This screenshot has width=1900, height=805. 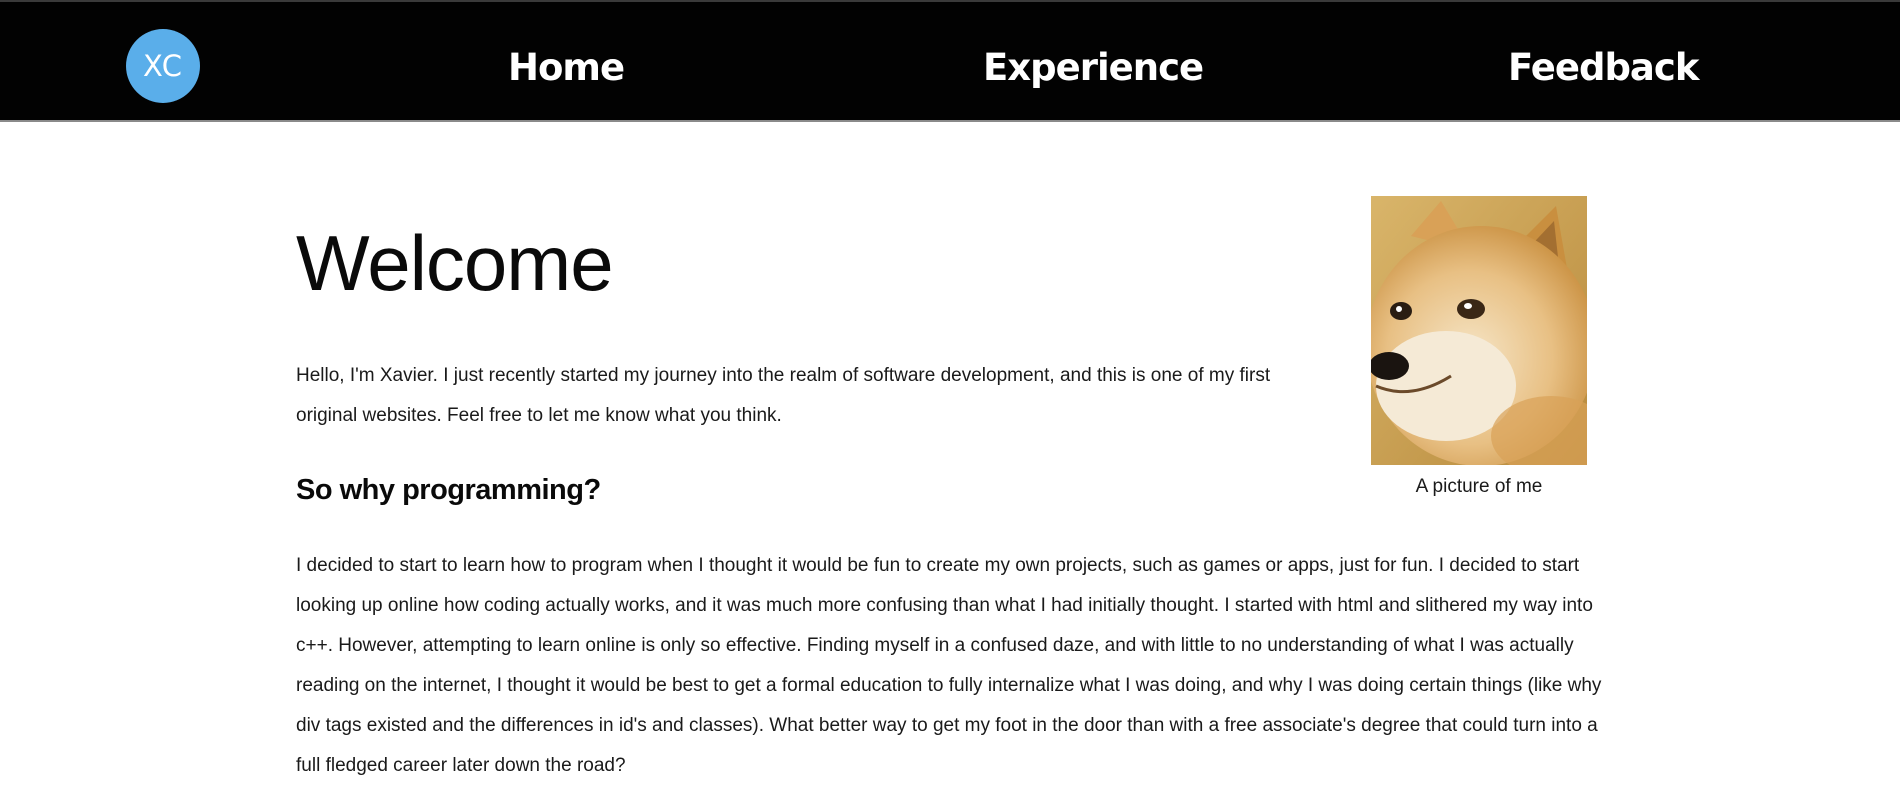 What do you see at coordinates (455, 263) in the screenshot?
I see `page-title: Welcome` at bounding box center [455, 263].